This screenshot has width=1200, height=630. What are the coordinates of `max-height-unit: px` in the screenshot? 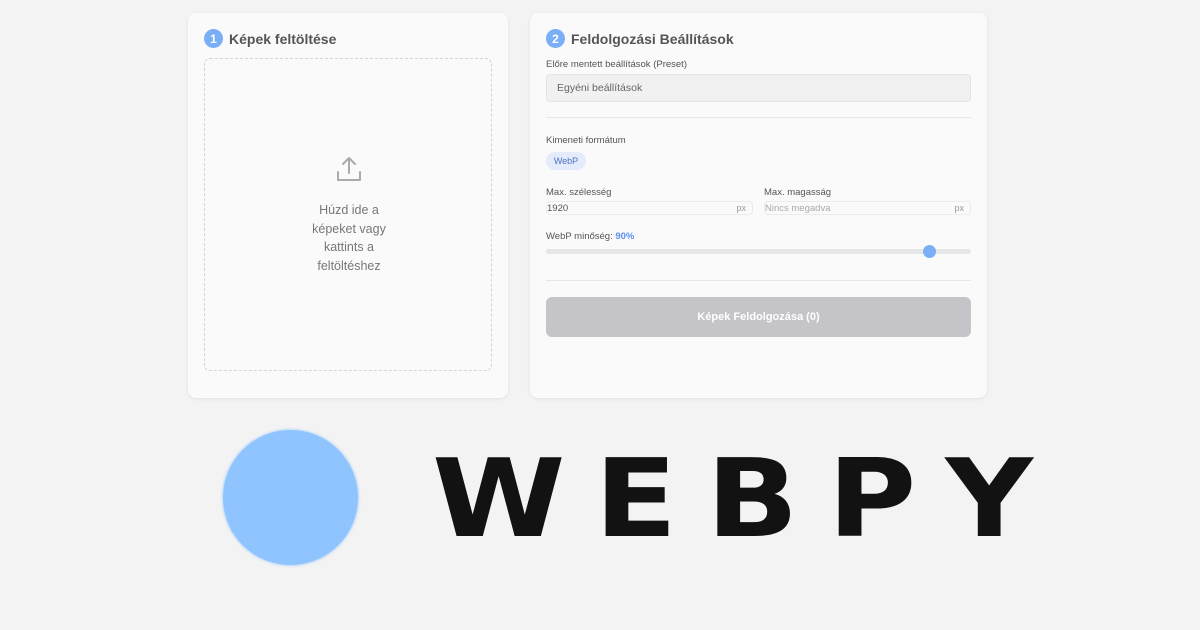 It's located at (959, 208).